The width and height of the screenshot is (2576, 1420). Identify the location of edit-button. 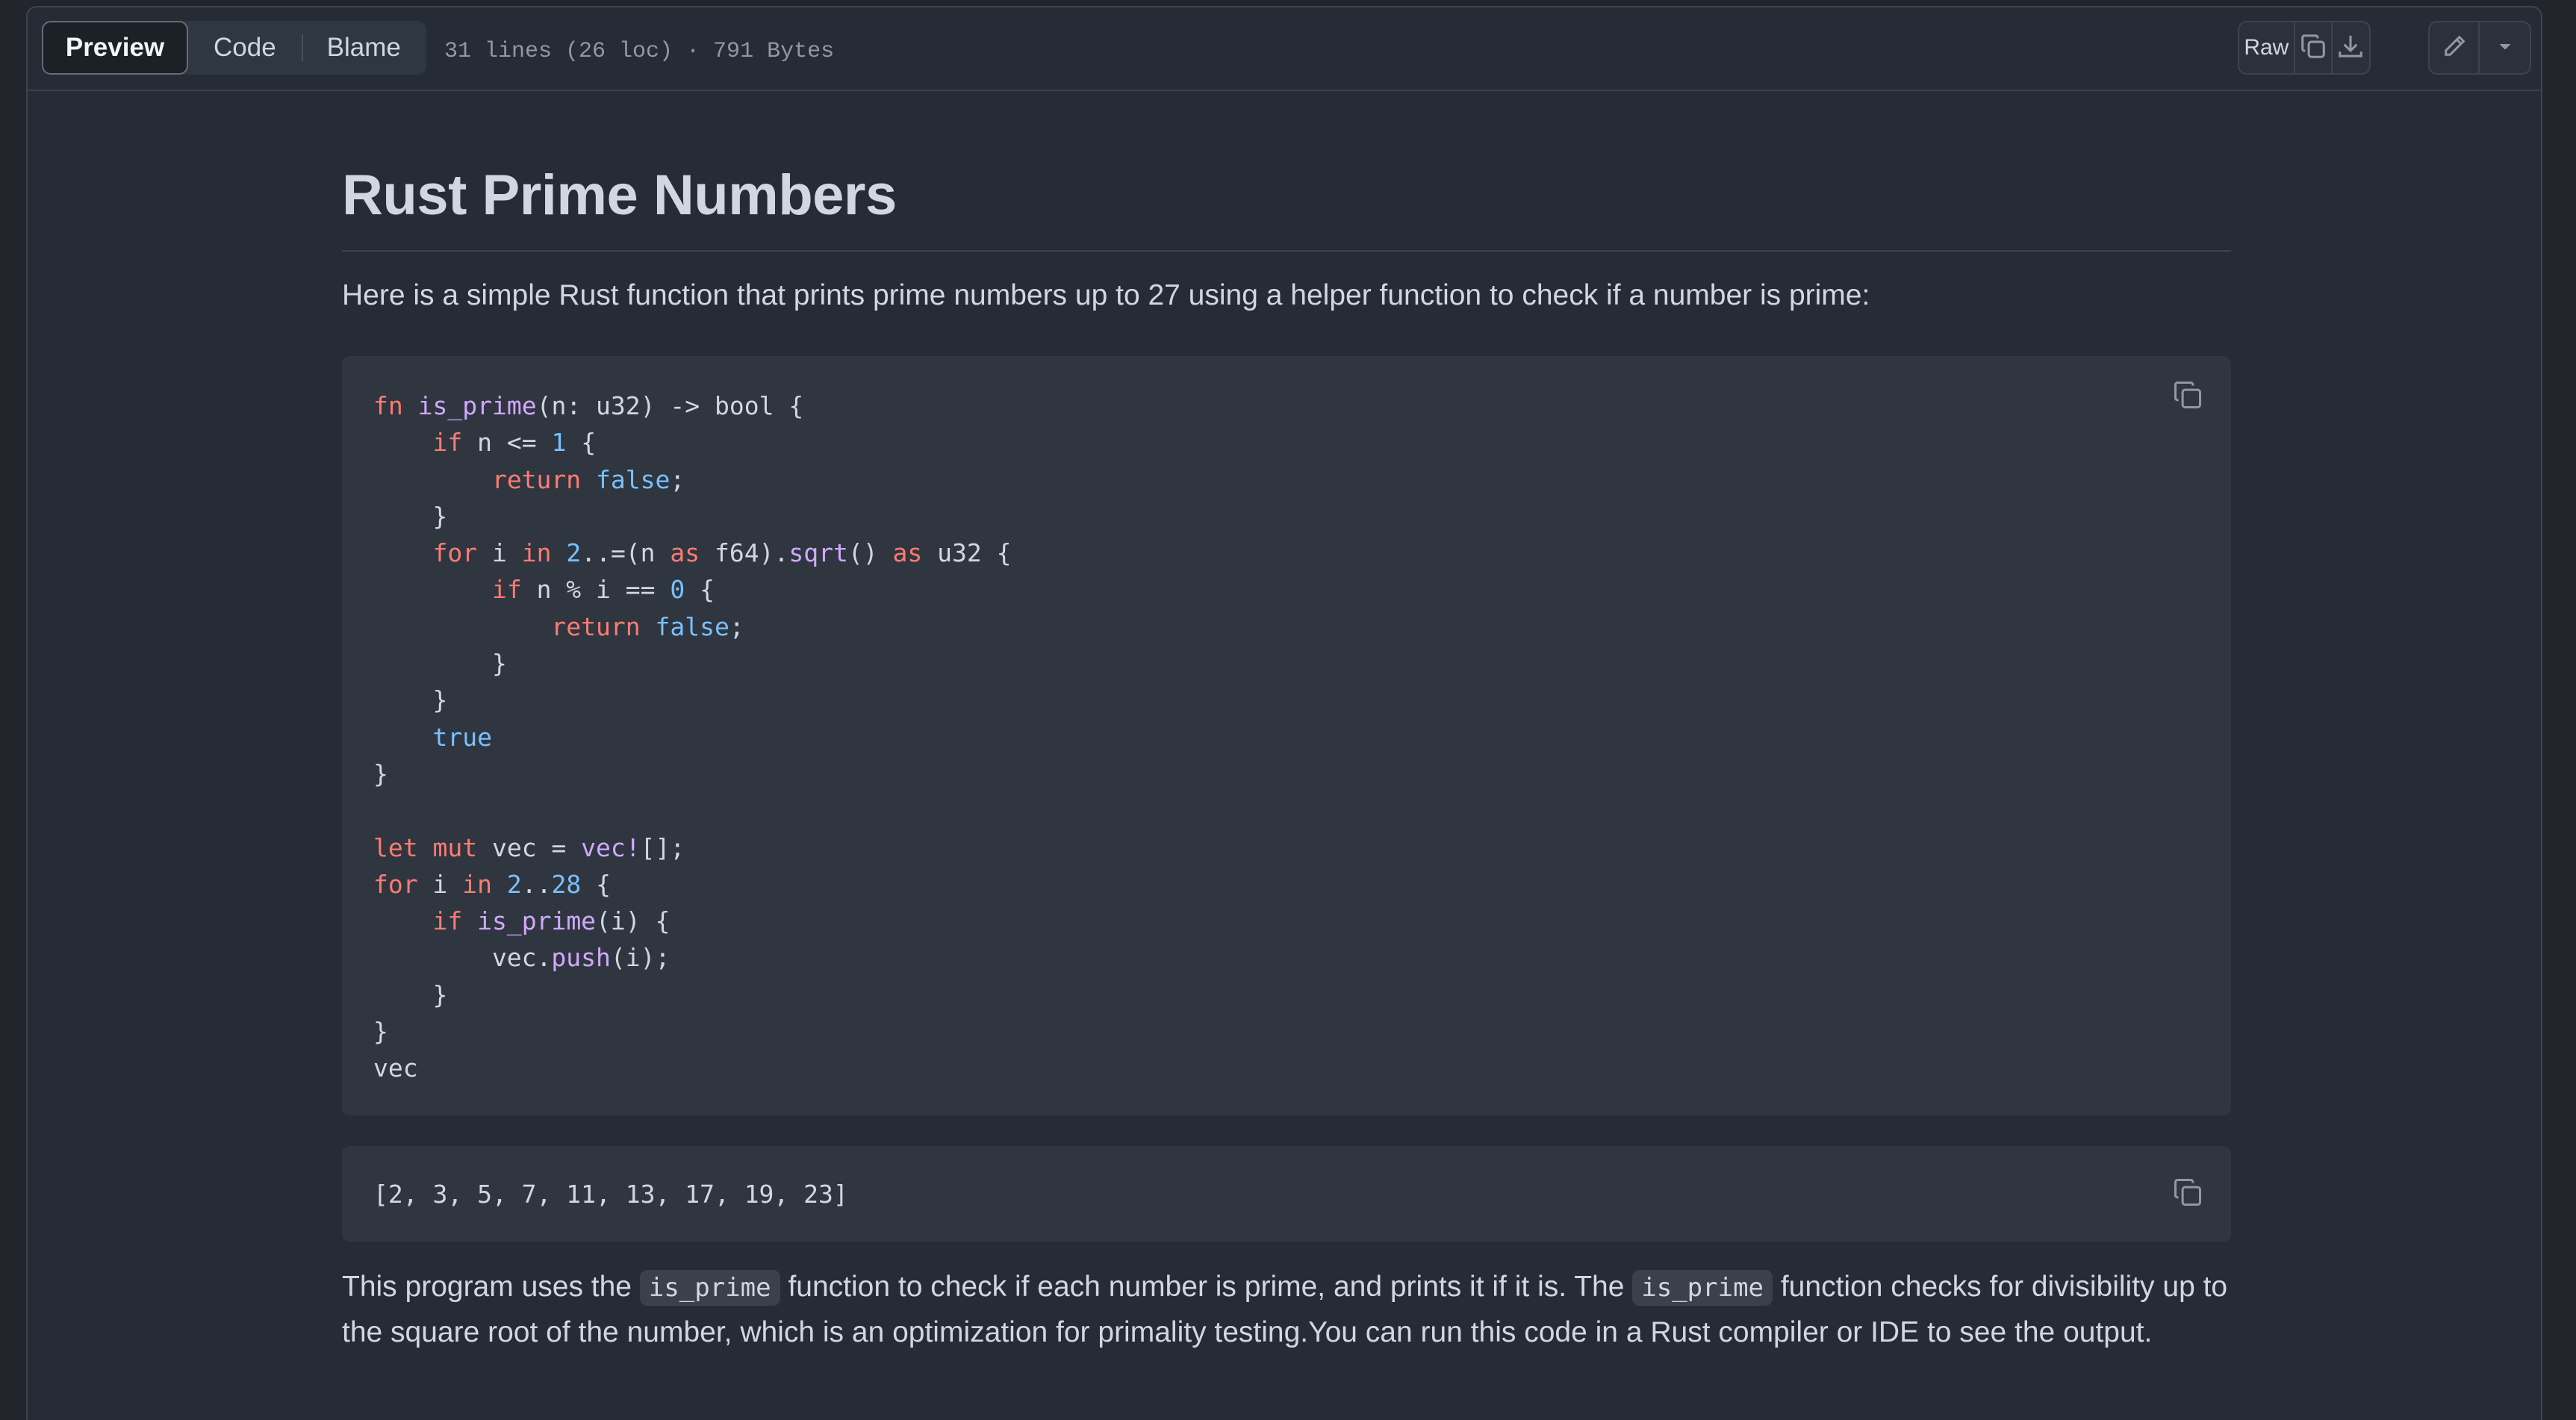
(2455, 47).